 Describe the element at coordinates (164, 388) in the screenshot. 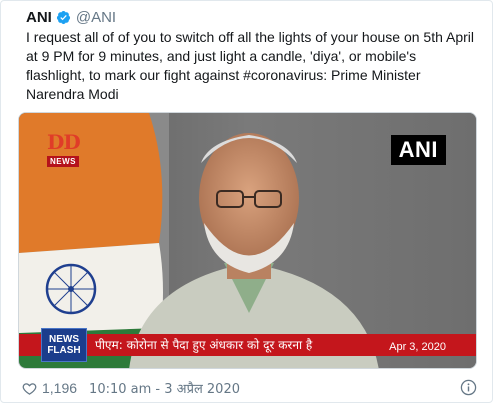

I see `tweet-timestamp: 10:10 am - 3 अप्रैल 2020` at that location.